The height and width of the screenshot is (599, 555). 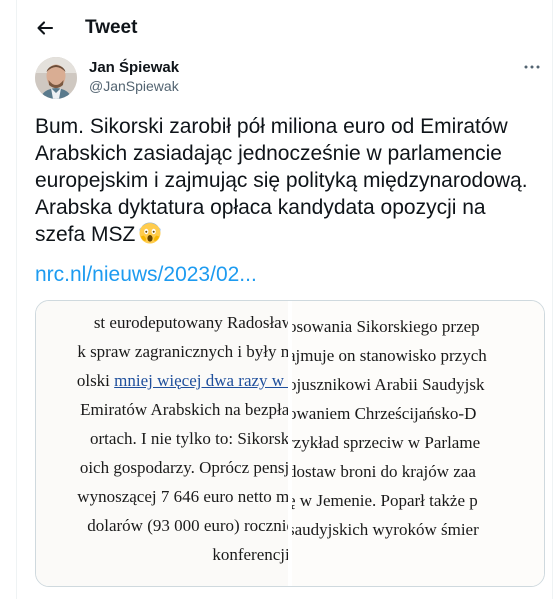 What do you see at coordinates (385, 529) in the screenshot?
I see `clipping-line: saudyjskich wyroków śmier` at bounding box center [385, 529].